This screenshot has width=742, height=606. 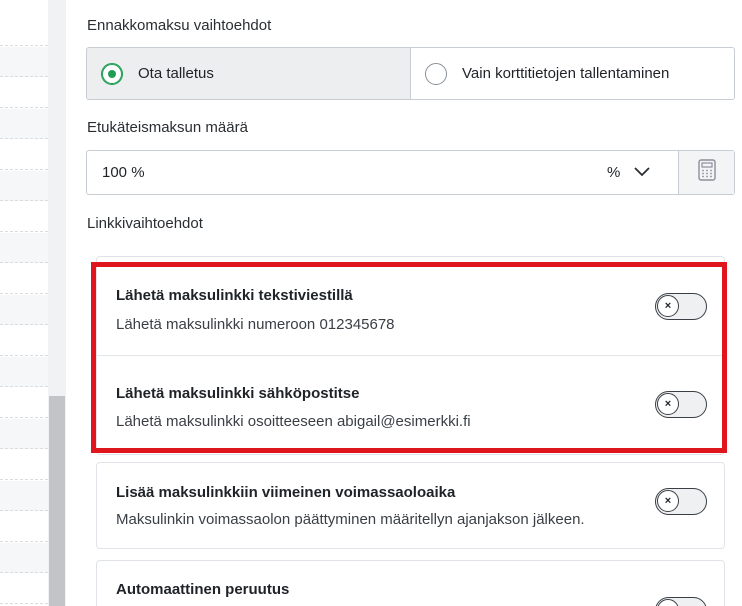 I want to click on amount-field-group: %, so click(x=410, y=172).